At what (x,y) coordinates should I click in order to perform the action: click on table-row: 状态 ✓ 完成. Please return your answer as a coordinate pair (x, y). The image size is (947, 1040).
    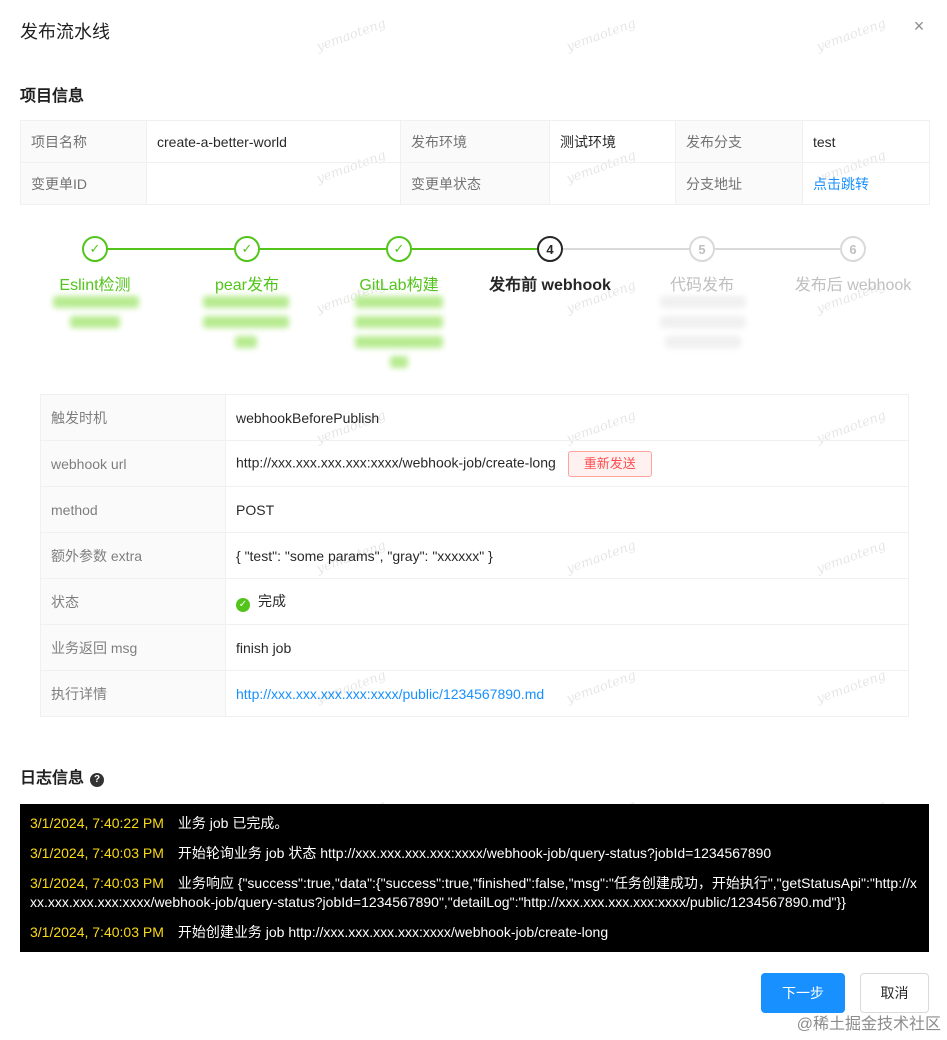
    Looking at the image, I should click on (474, 601).